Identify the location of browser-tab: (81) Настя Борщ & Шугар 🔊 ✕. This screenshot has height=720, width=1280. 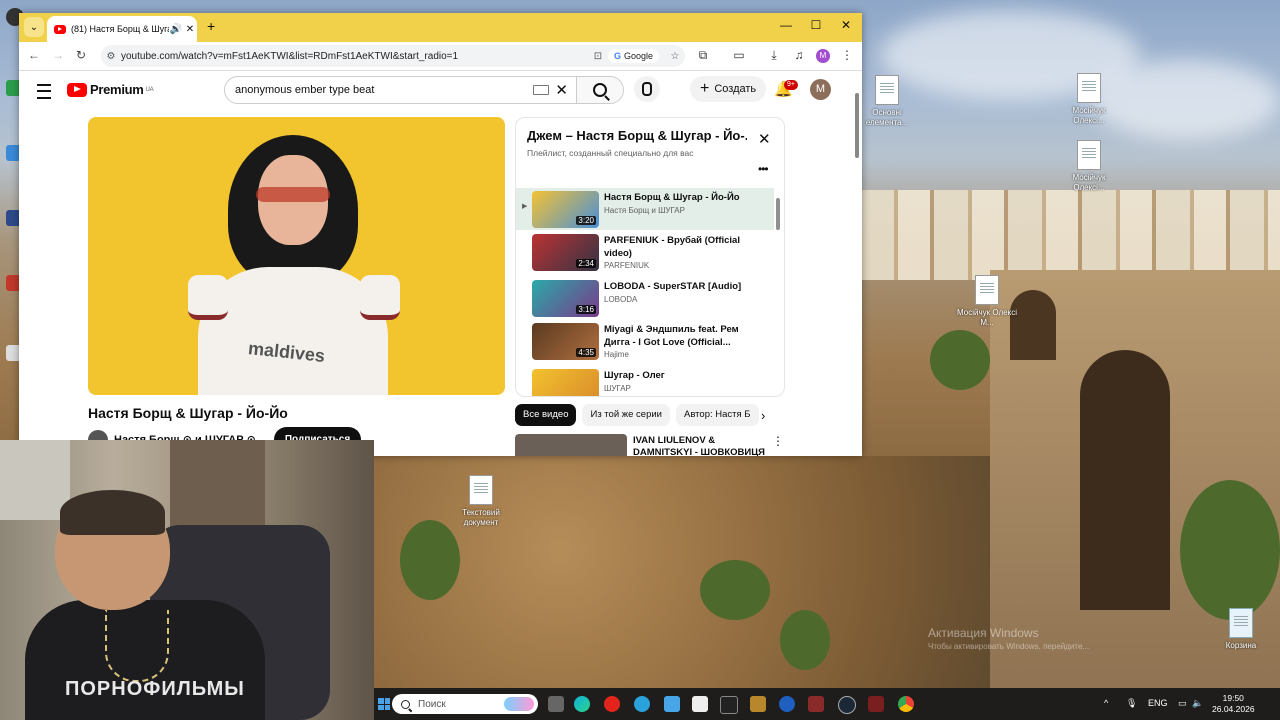
(122, 29).